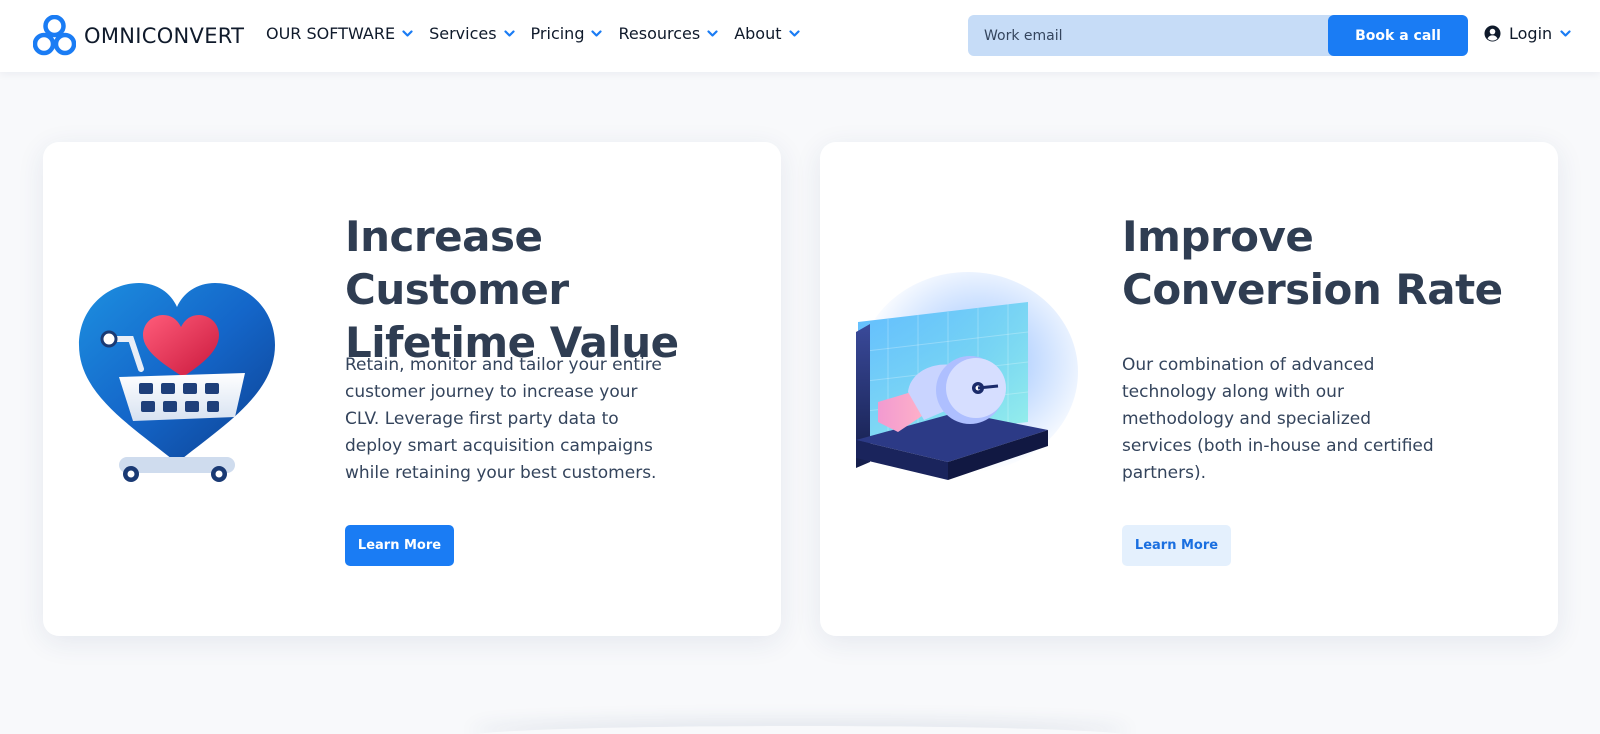  I want to click on nav-item-label: About, so click(758, 33).